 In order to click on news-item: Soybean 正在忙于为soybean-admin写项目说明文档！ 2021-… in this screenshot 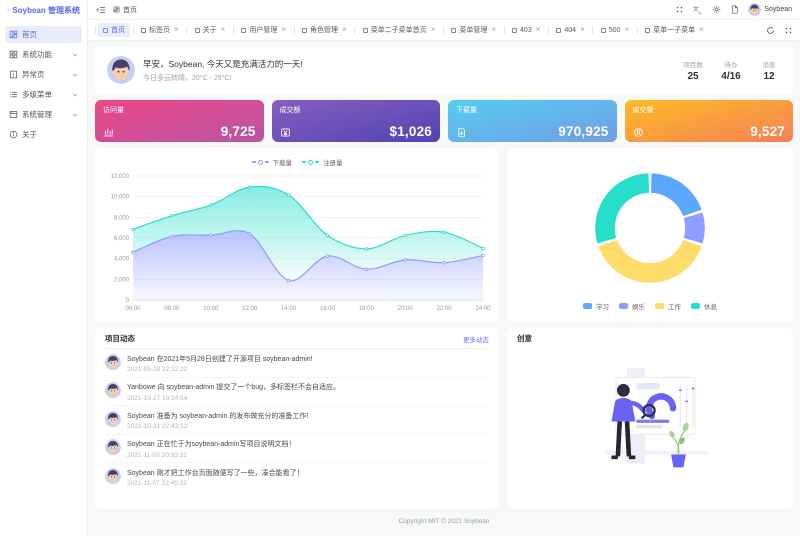, I will do `click(297, 449)`.